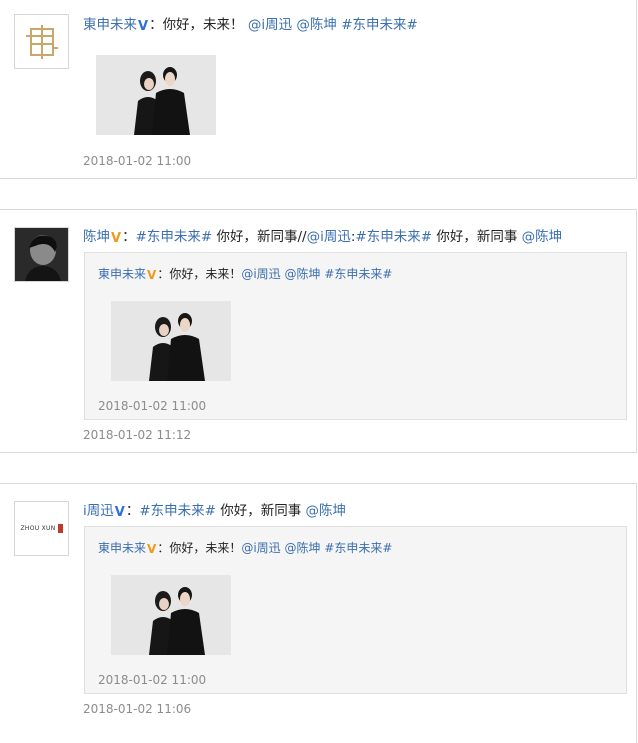 This screenshot has height=743, width=638. What do you see at coordinates (60, 528) in the screenshot?
I see `seal-mark` at bounding box center [60, 528].